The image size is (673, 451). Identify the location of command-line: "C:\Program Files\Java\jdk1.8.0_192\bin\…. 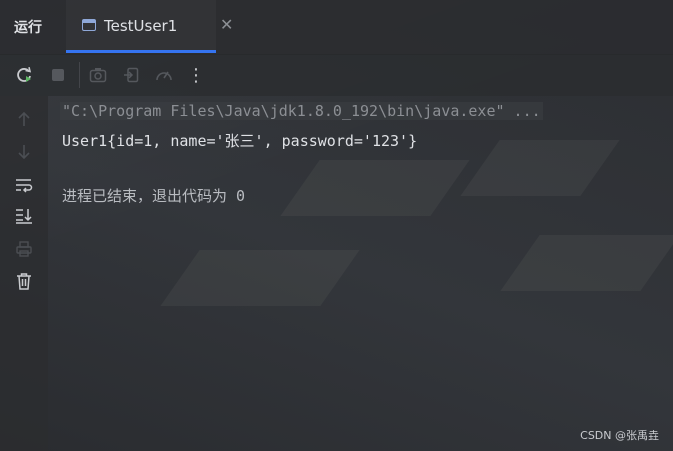
(301, 111).